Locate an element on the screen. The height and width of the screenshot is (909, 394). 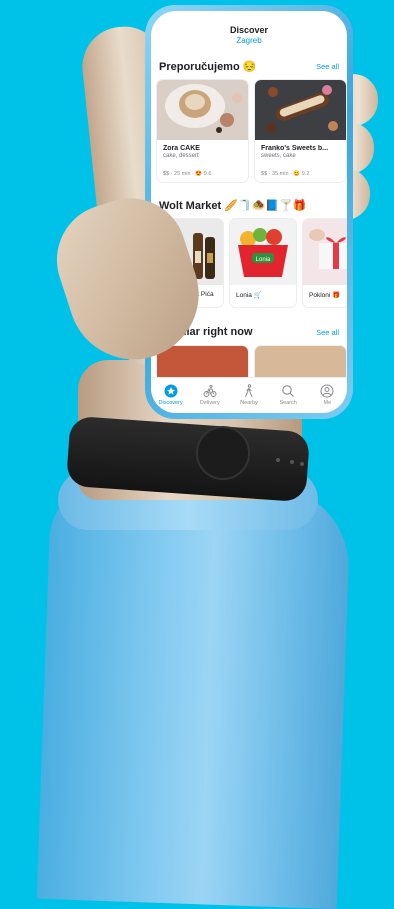
venue-name: Zora CAKE is located at coordinates (181, 148).